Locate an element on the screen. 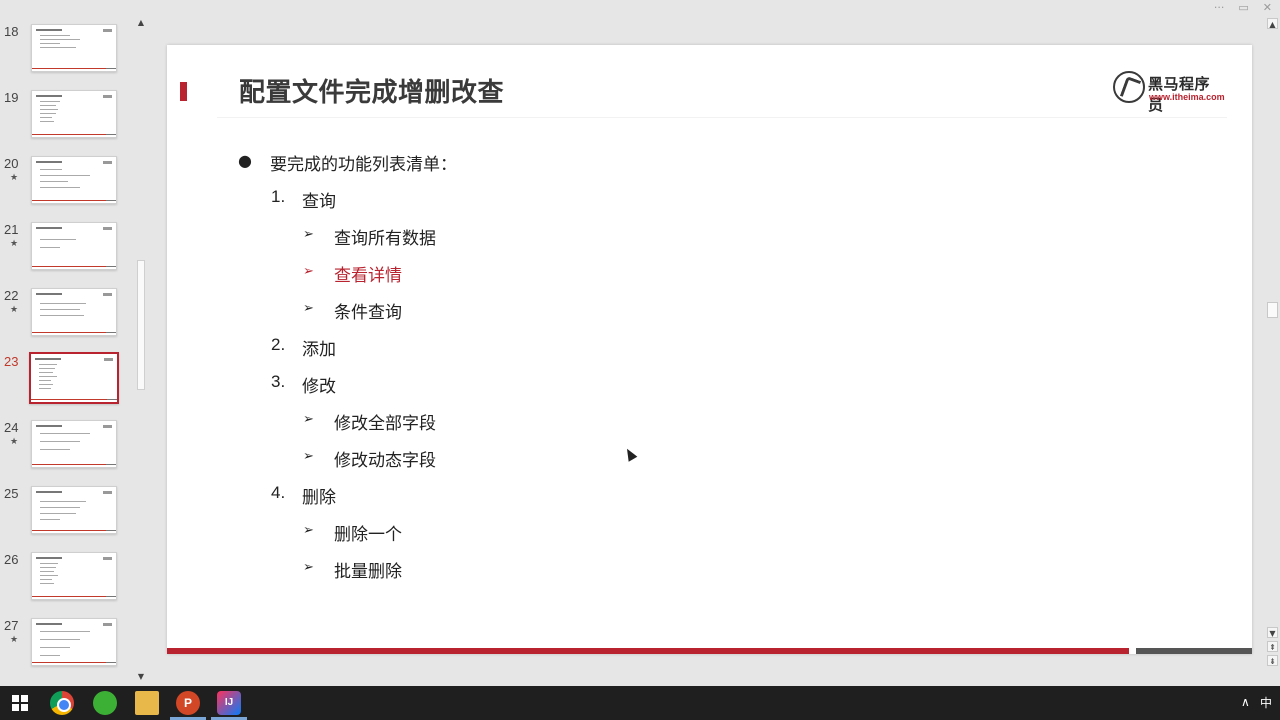 This screenshot has height=720, width=1280. powerpoint-icon: P is located at coordinates (188, 703).